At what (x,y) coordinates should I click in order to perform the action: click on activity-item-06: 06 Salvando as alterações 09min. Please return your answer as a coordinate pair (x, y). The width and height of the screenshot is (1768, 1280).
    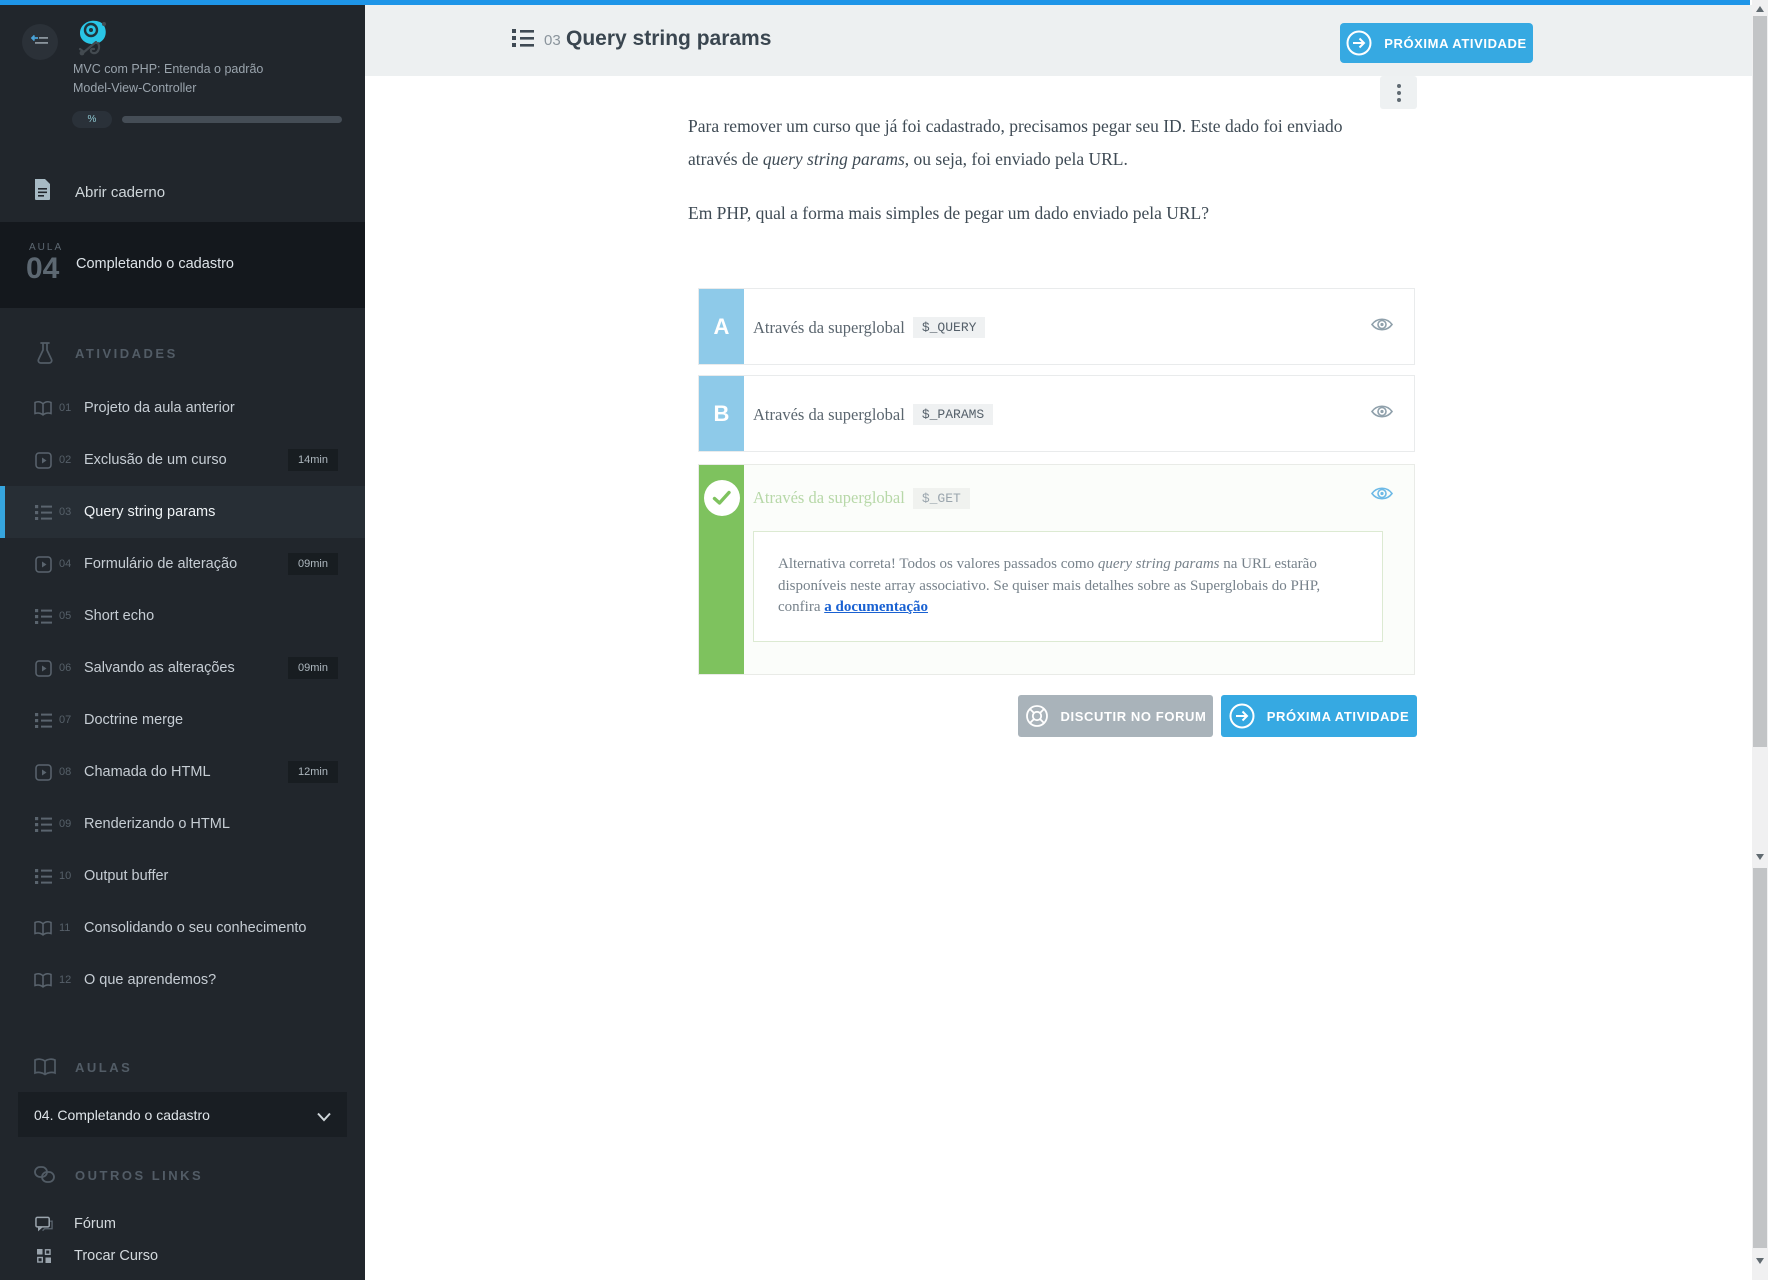
    Looking at the image, I should click on (182, 668).